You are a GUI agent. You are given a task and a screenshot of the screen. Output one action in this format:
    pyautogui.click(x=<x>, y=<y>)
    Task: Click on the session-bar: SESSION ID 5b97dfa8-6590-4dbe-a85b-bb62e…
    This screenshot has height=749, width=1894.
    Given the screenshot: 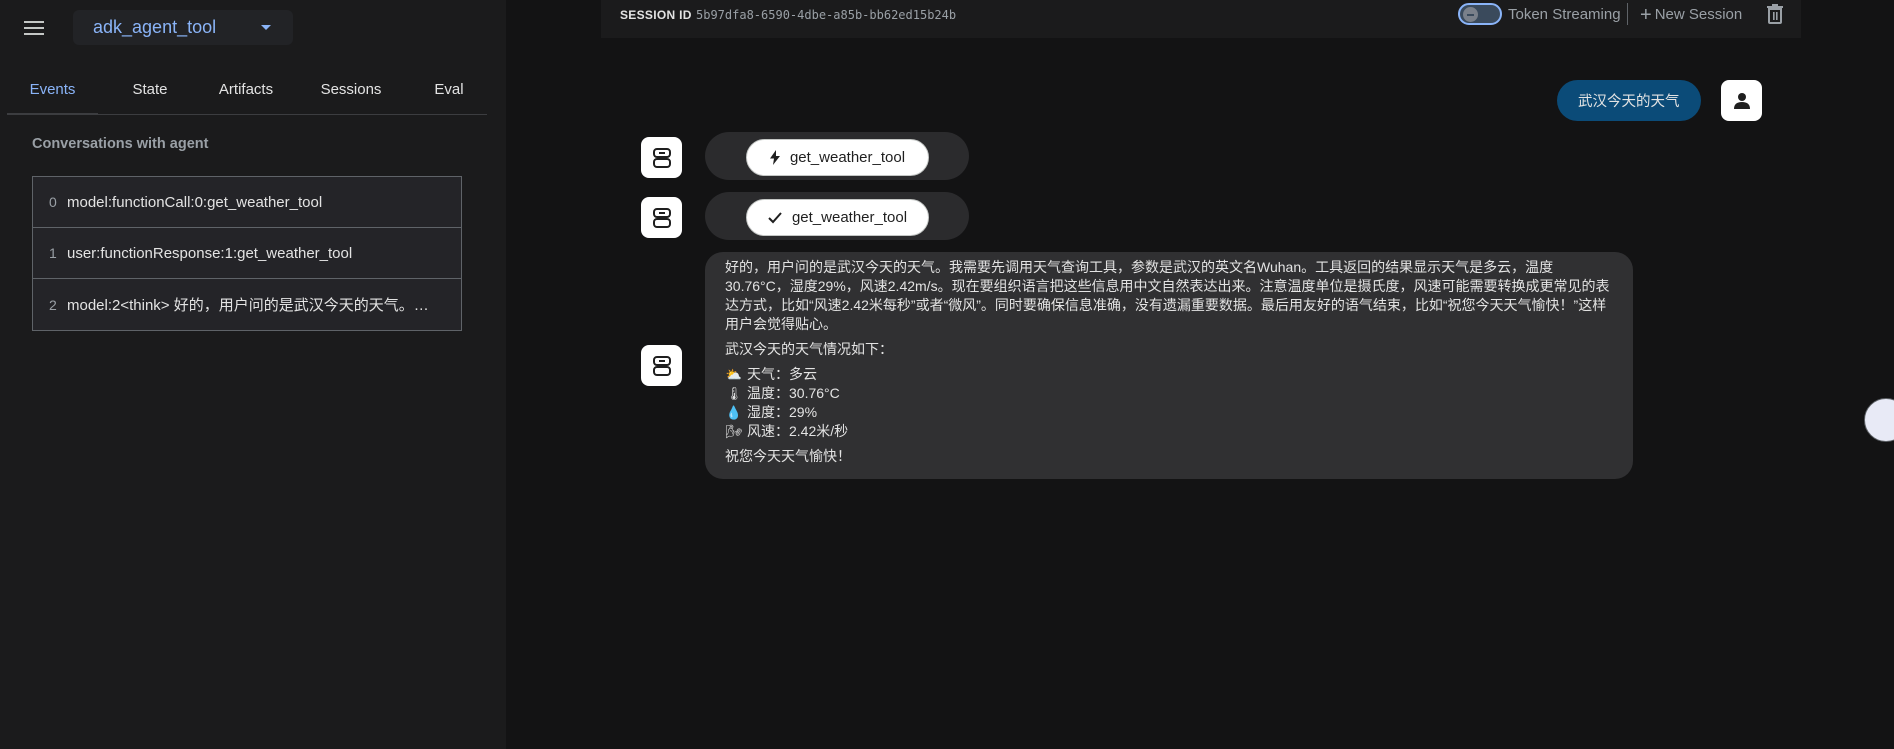 What is the action you would take?
    pyautogui.click(x=1201, y=19)
    